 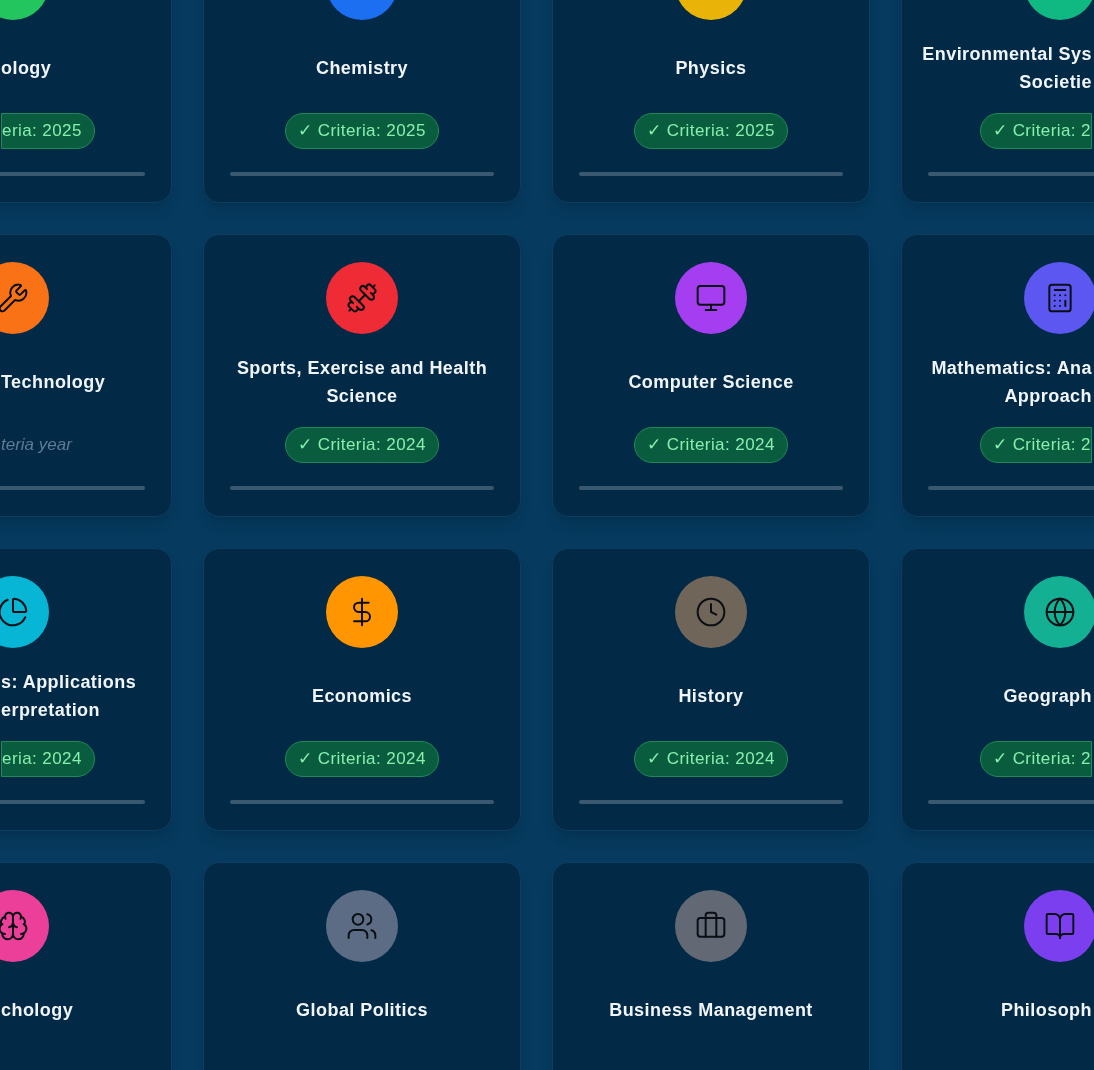 What do you see at coordinates (997, 689) in the screenshot?
I see `subject-card: Geograph ✓ Criteria: 2` at bounding box center [997, 689].